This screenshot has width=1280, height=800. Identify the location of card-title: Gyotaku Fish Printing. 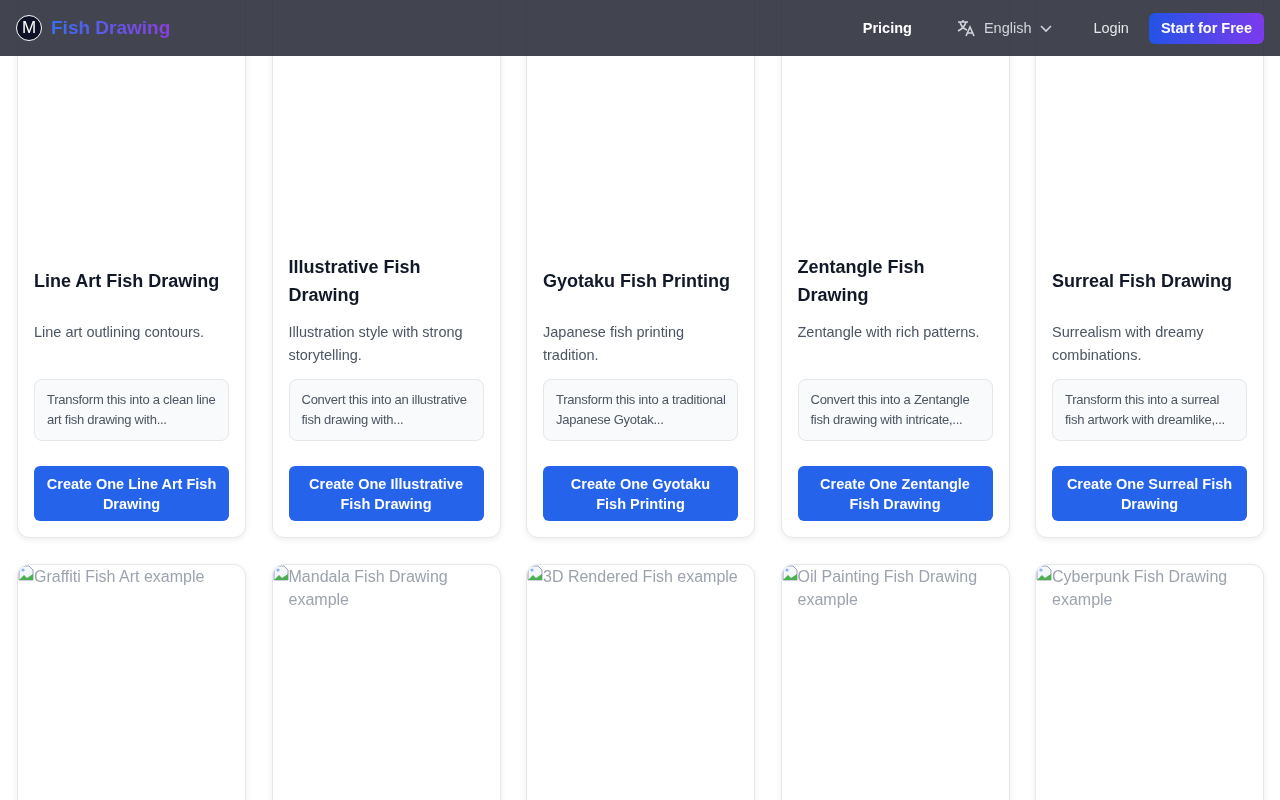
(636, 281).